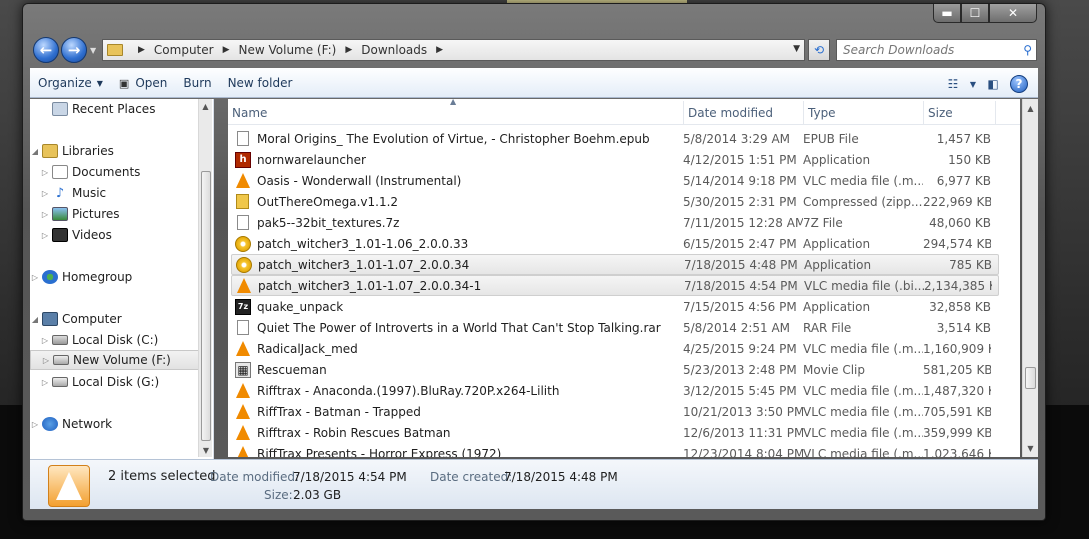 This screenshot has width=1089, height=539. I want to click on column-name: Name ▲, so click(456, 112).